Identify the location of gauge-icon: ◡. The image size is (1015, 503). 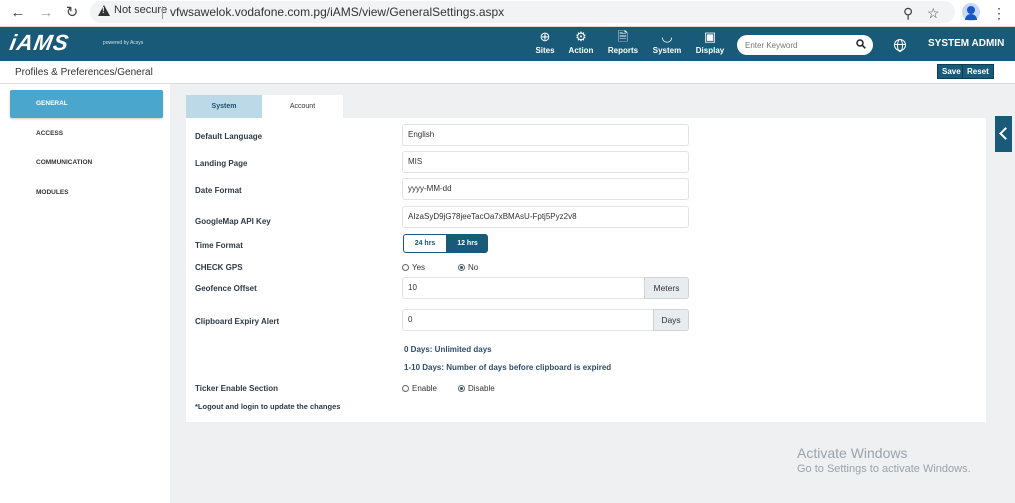
(667, 36).